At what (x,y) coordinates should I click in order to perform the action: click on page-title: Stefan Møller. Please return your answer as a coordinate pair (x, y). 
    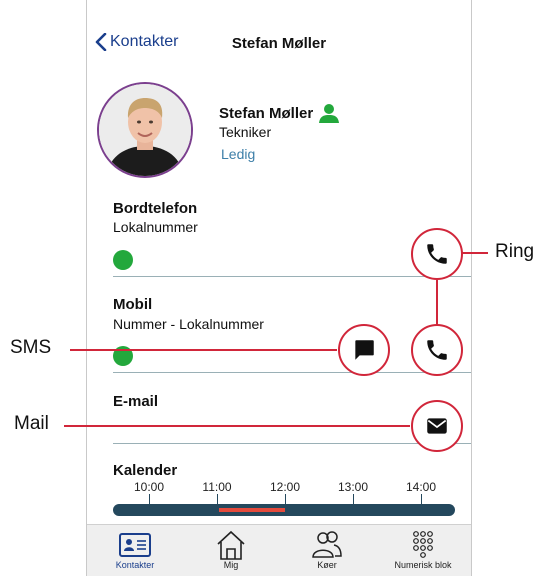
    Looking at the image, I should click on (279, 43).